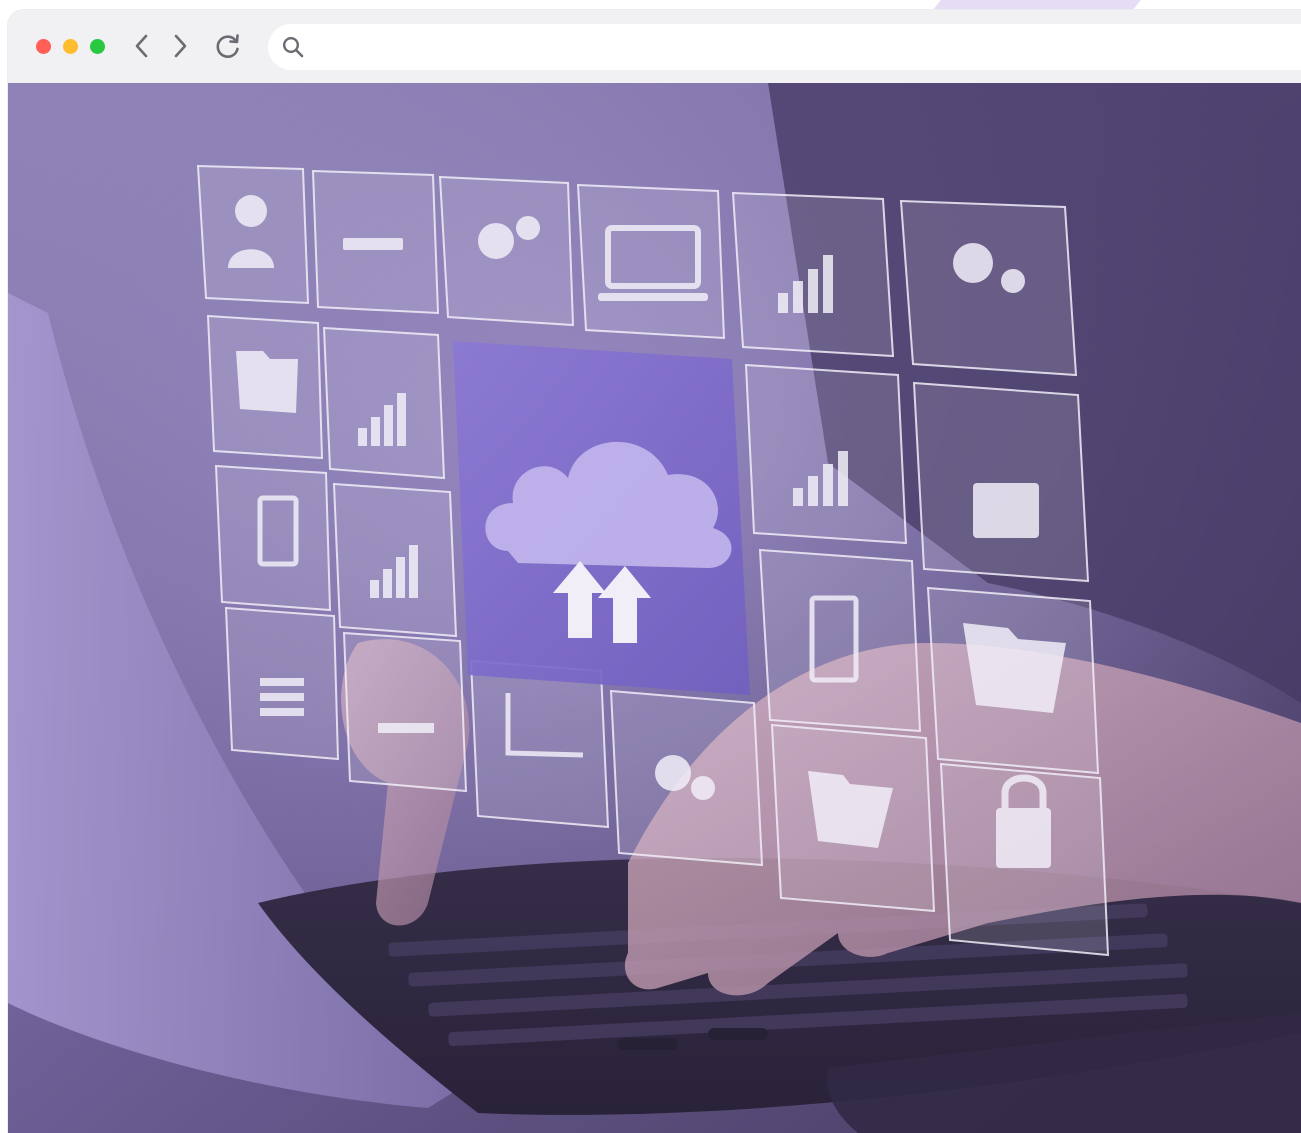  Describe the element at coordinates (97, 46) in the screenshot. I see `window-maximize-button` at that location.